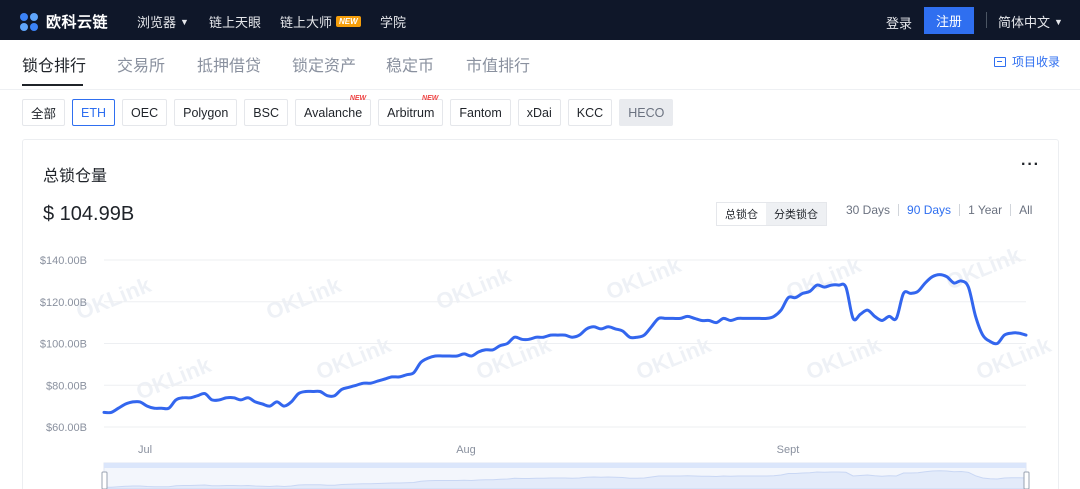  What do you see at coordinates (145, 450) in the screenshot?
I see `x-tick-label: Jul` at bounding box center [145, 450].